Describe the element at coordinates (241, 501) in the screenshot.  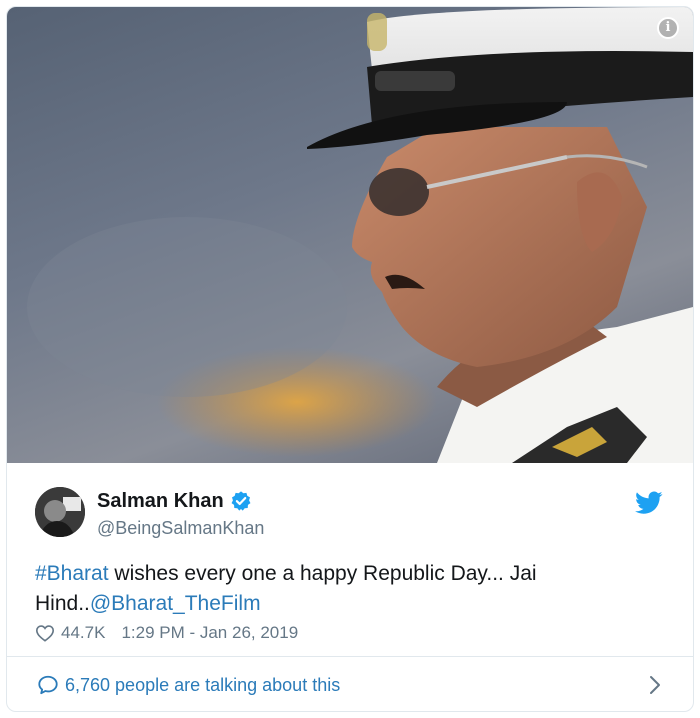
I see `verified-badge-icon` at that location.